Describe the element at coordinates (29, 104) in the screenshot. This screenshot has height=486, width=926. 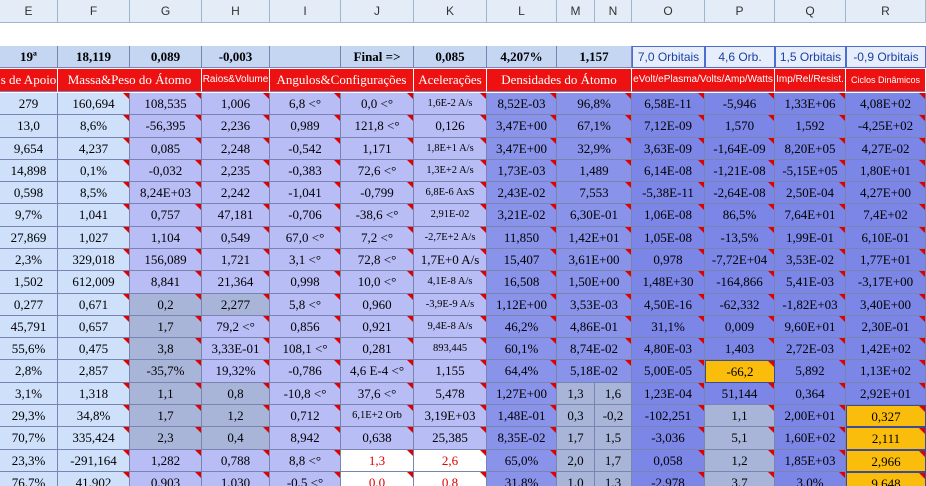
I see `table-cell: 279` at that location.